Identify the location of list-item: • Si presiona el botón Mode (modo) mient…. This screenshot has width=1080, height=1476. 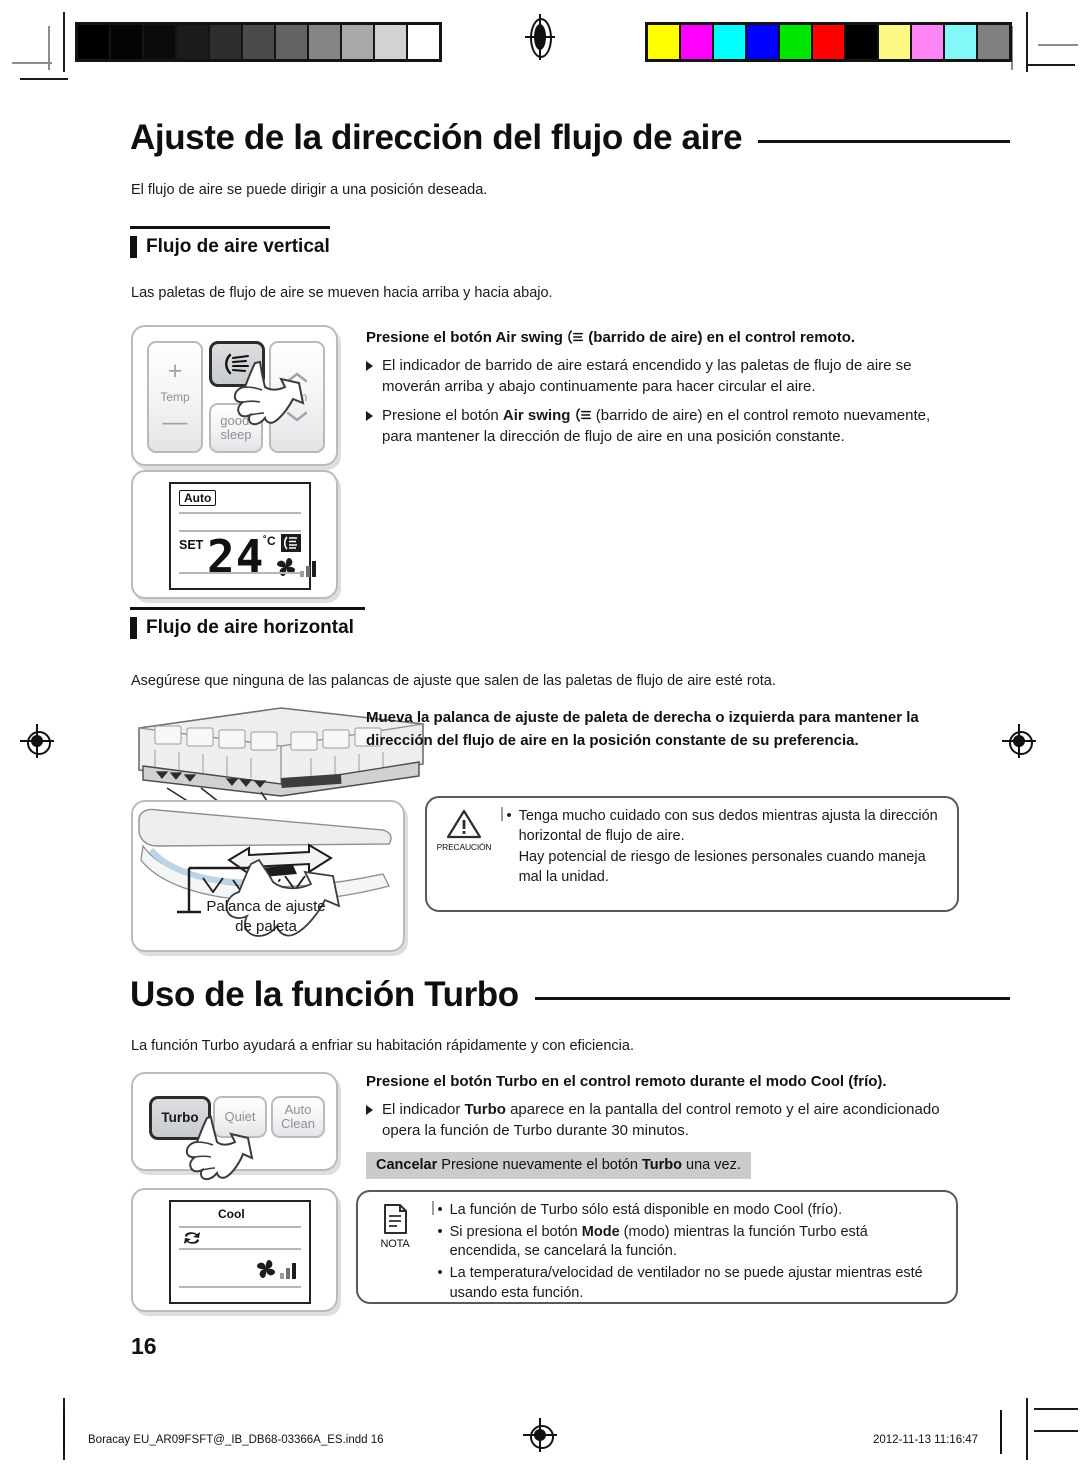
(690, 1242).